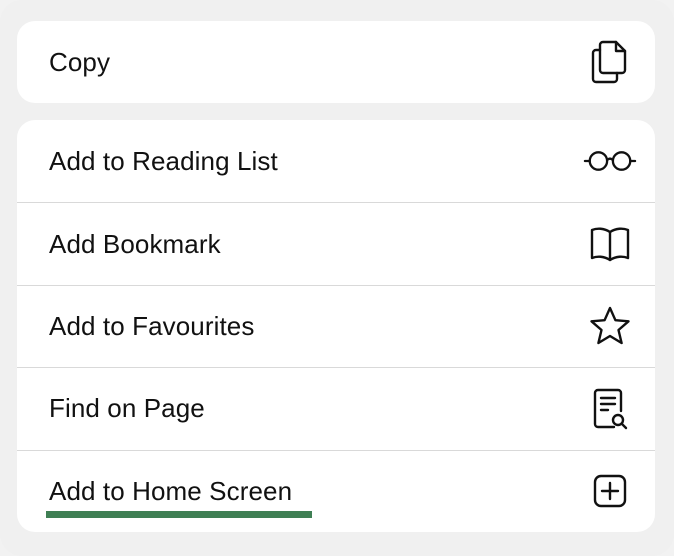 Image resolution: width=674 pixels, height=556 pixels. What do you see at coordinates (610, 409) in the screenshot?
I see `document-search-icon` at bounding box center [610, 409].